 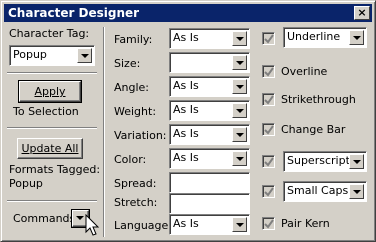 I want to click on language-combo: As Is, so click(x=209, y=224).